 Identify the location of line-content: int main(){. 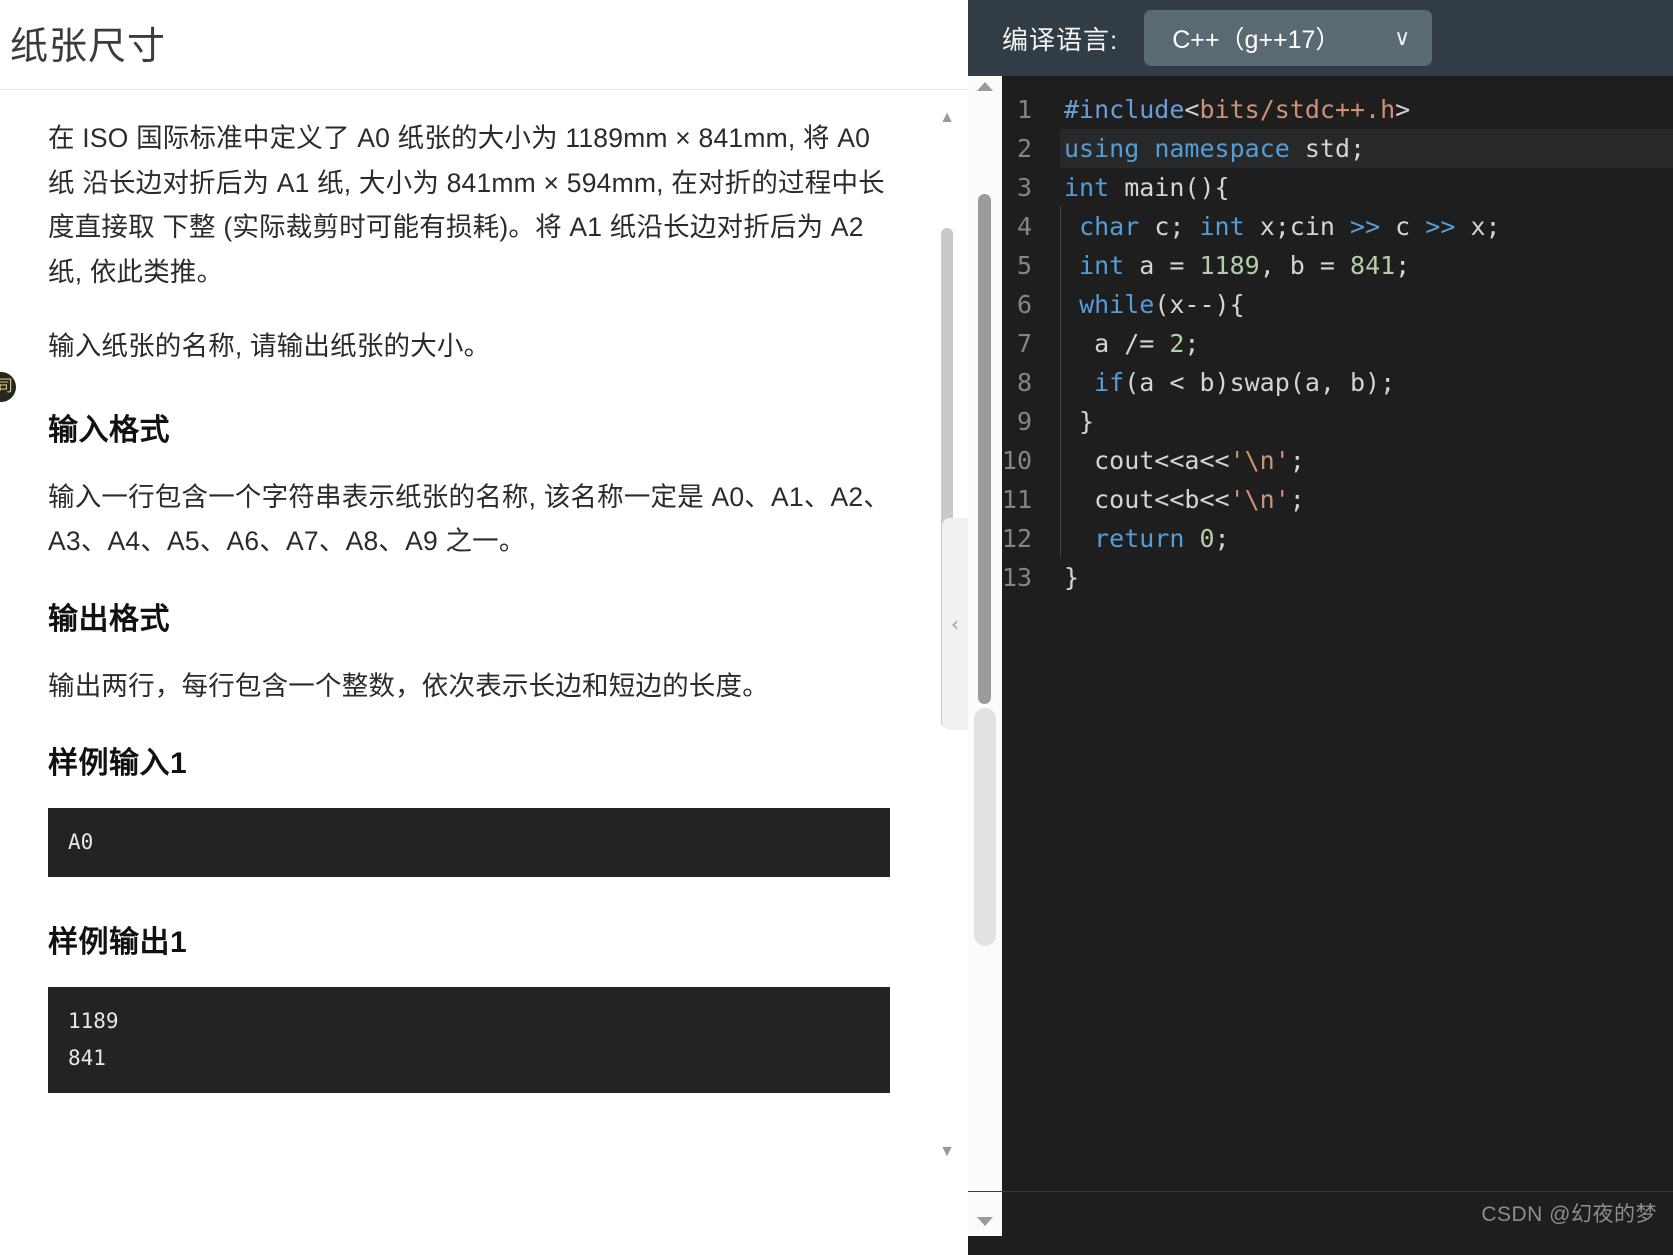
(1366, 187).